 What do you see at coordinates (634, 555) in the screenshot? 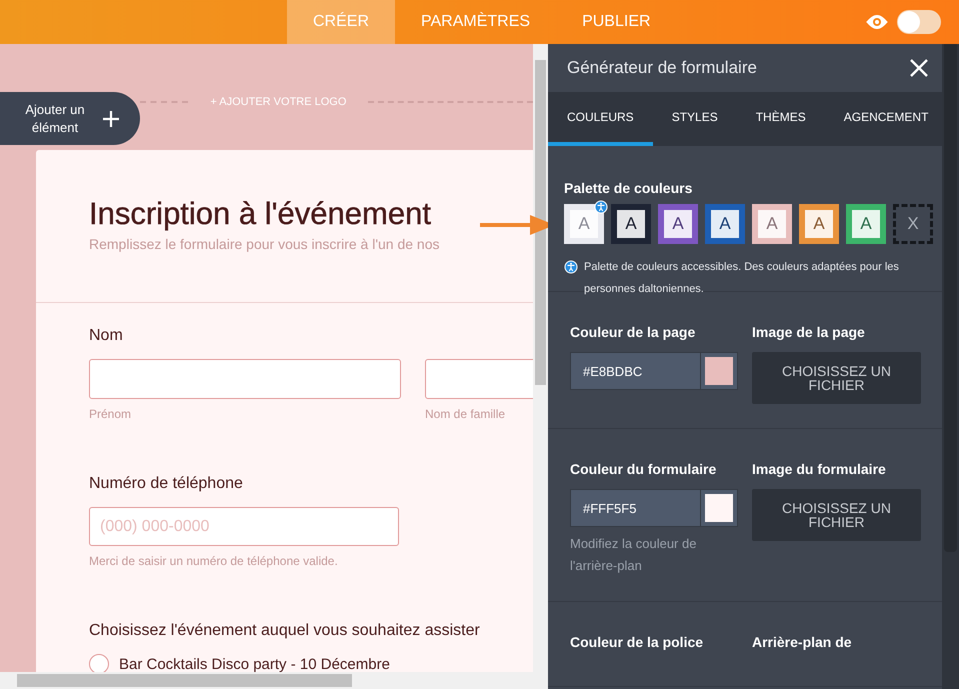
I see `field-hint: Modifiez la couleur de l'arrière-plan` at bounding box center [634, 555].